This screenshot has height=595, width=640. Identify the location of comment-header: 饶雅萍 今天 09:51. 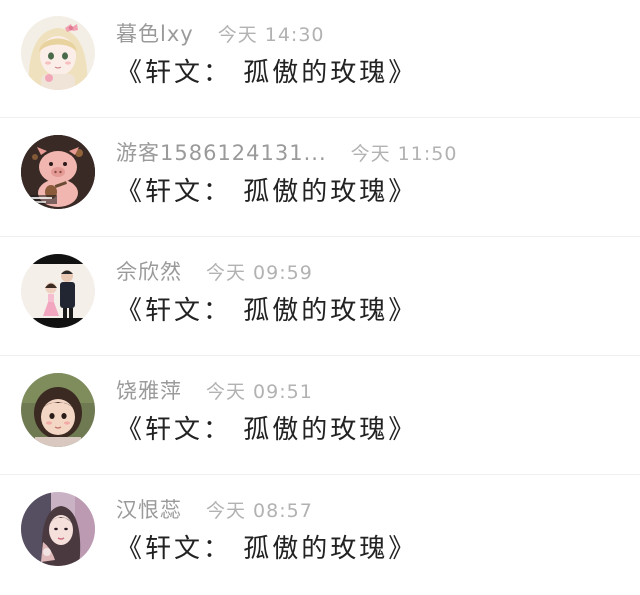
(214, 390).